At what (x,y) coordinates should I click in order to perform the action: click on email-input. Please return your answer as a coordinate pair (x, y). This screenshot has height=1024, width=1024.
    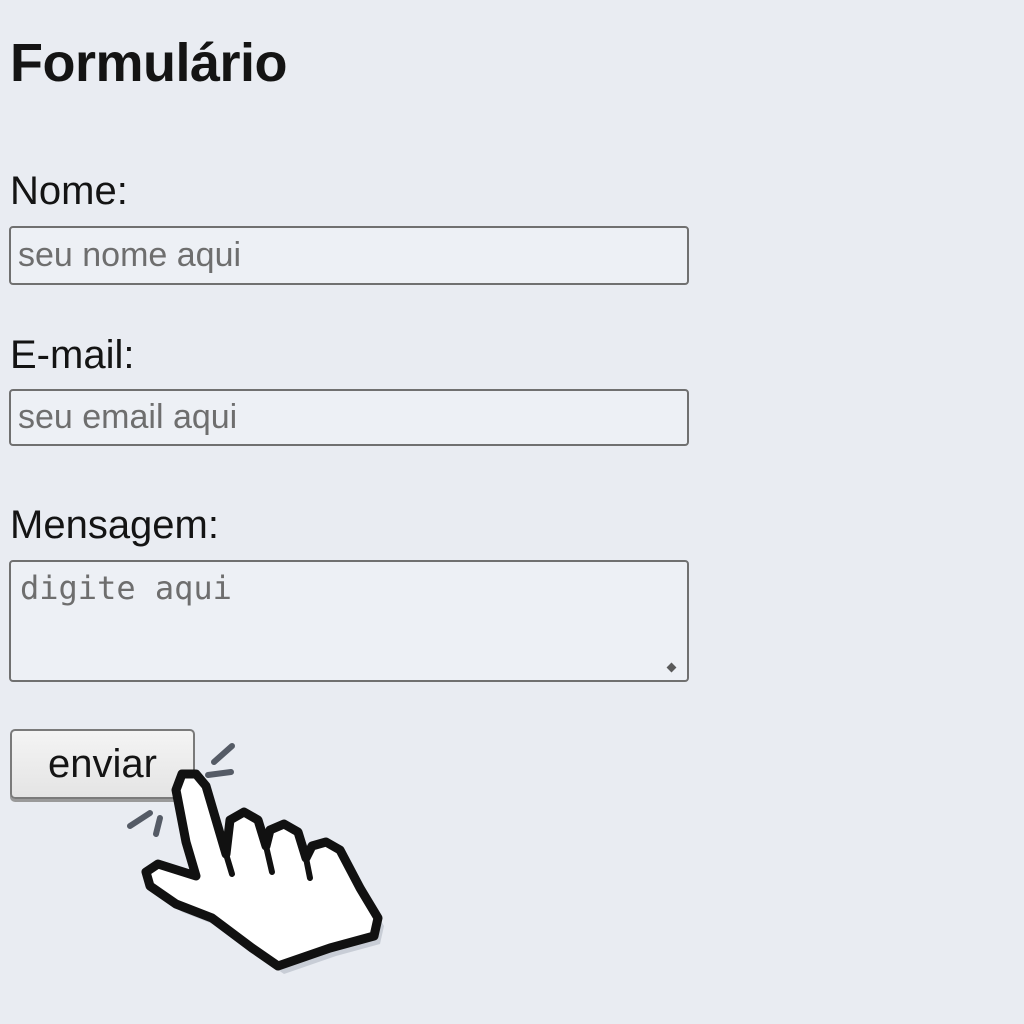
    Looking at the image, I should click on (349, 417).